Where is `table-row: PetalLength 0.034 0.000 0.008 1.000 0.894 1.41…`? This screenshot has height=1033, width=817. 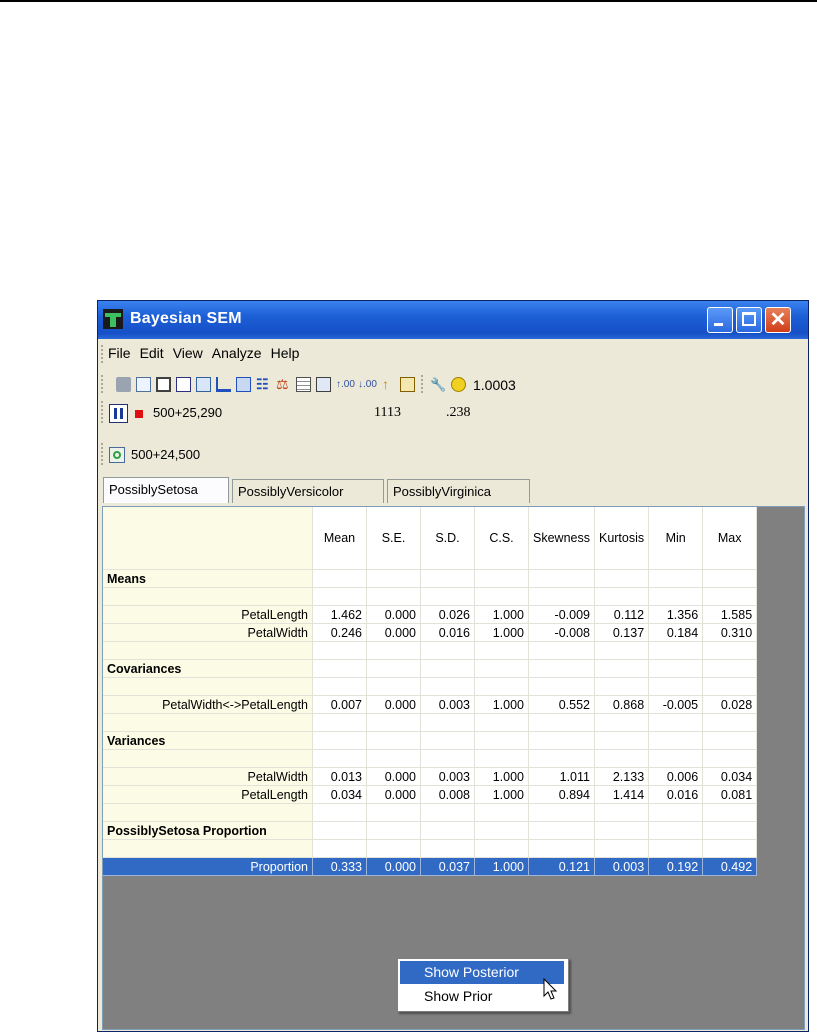 table-row: PetalLength 0.034 0.000 0.008 1.000 0.894 1.41… is located at coordinates (430, 794).